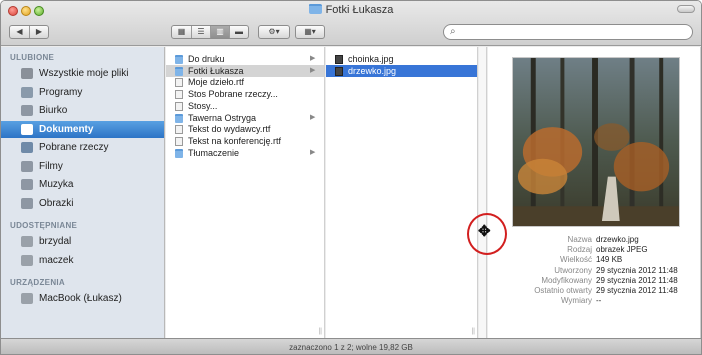  What do you see at coordinates (568, 32) in the screenshot?
I see `search-field: ⌕` at bounding box center [568, 32].